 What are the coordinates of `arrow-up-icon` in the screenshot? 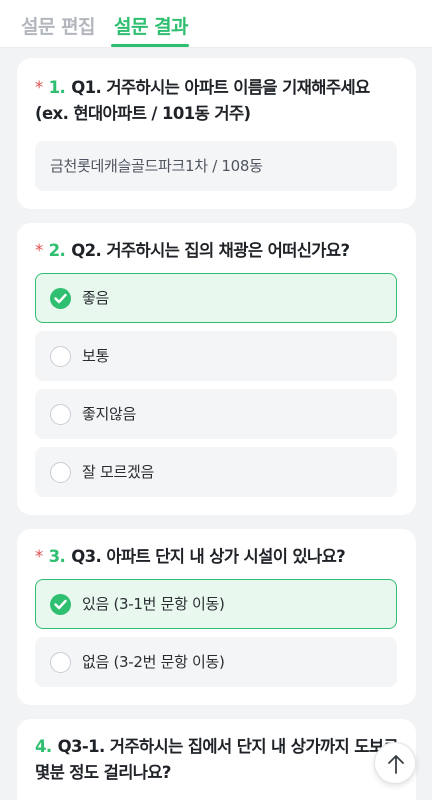 It's located at (396, 764).